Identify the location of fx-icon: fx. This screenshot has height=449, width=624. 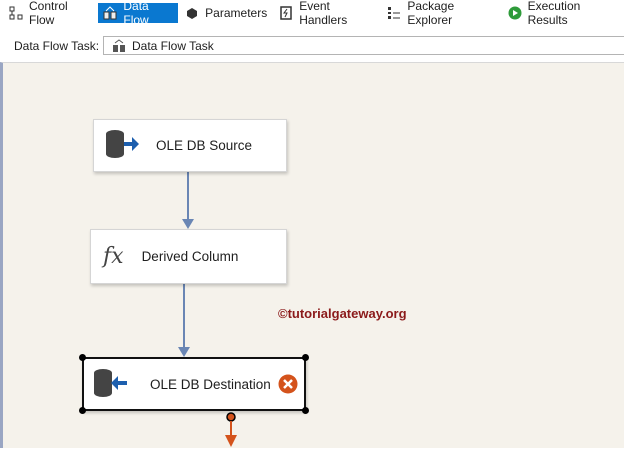
(113, 256).